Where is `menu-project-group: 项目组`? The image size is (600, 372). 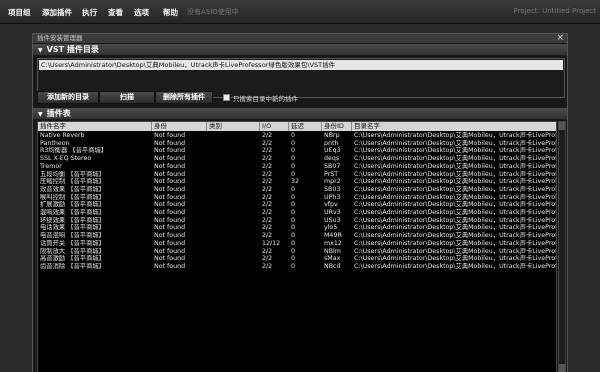
menu-project-group: 项目组 is located at coordinates (19, 12).